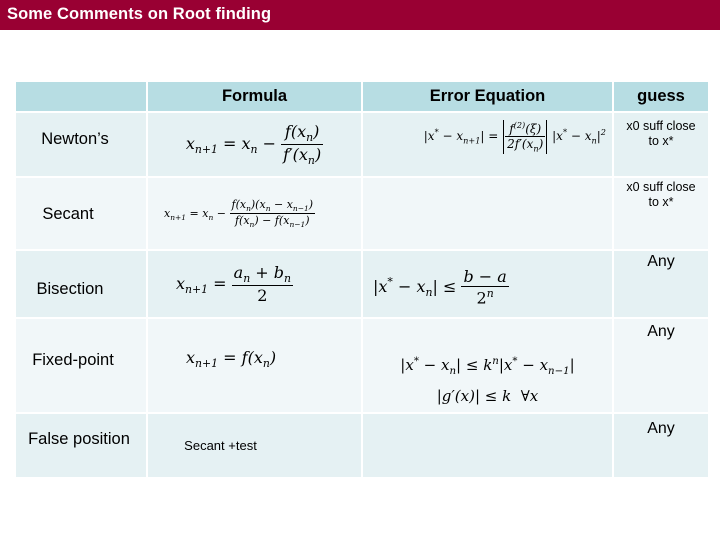 This screenshot has width=720, height=540. Describe the element at coordinates (81, 96) in the screenshot. I see `header-empty` at that location.